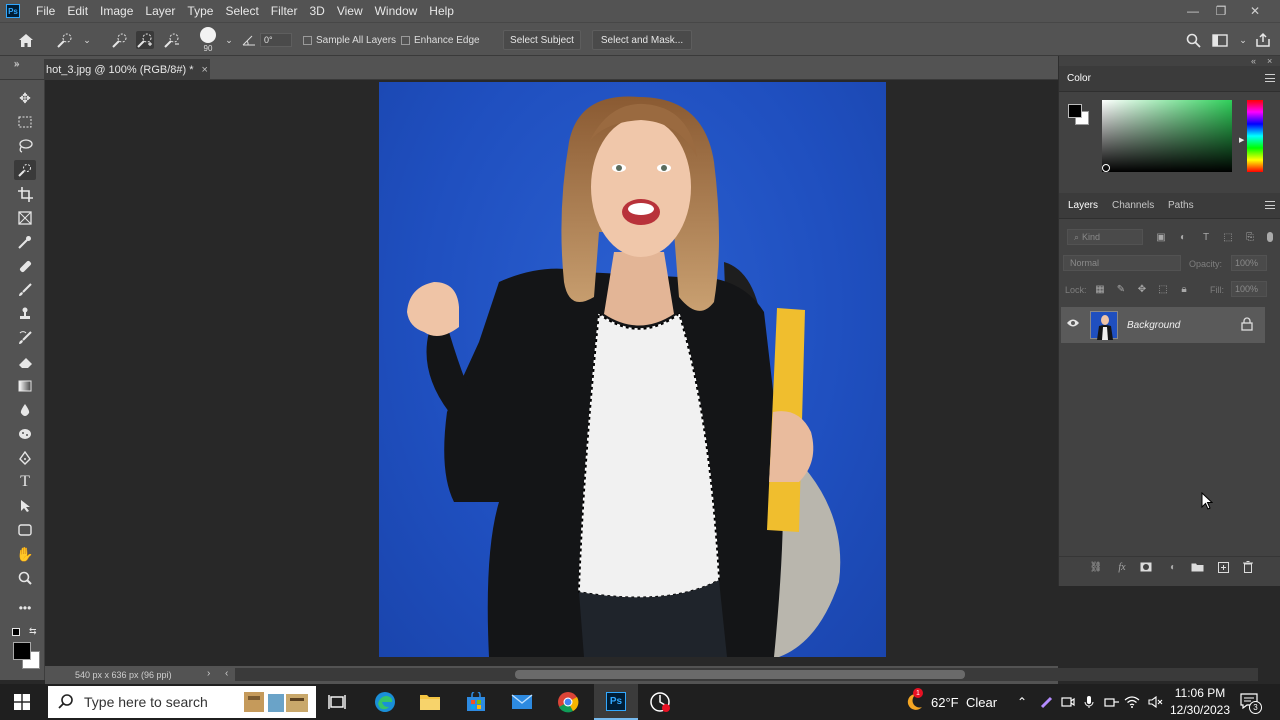 The image size is (1280, 720). What do you see at coordinates (568, 702) in the screenshot?
I see `chrome-icon` at bounding box center [568, 702].